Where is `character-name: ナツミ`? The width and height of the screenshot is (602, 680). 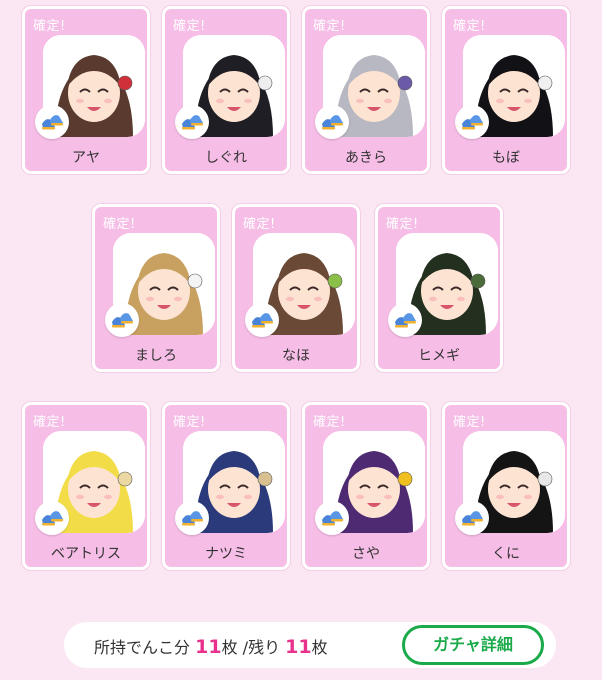 character-name: ナツミ is located at coordinates (226, 554).